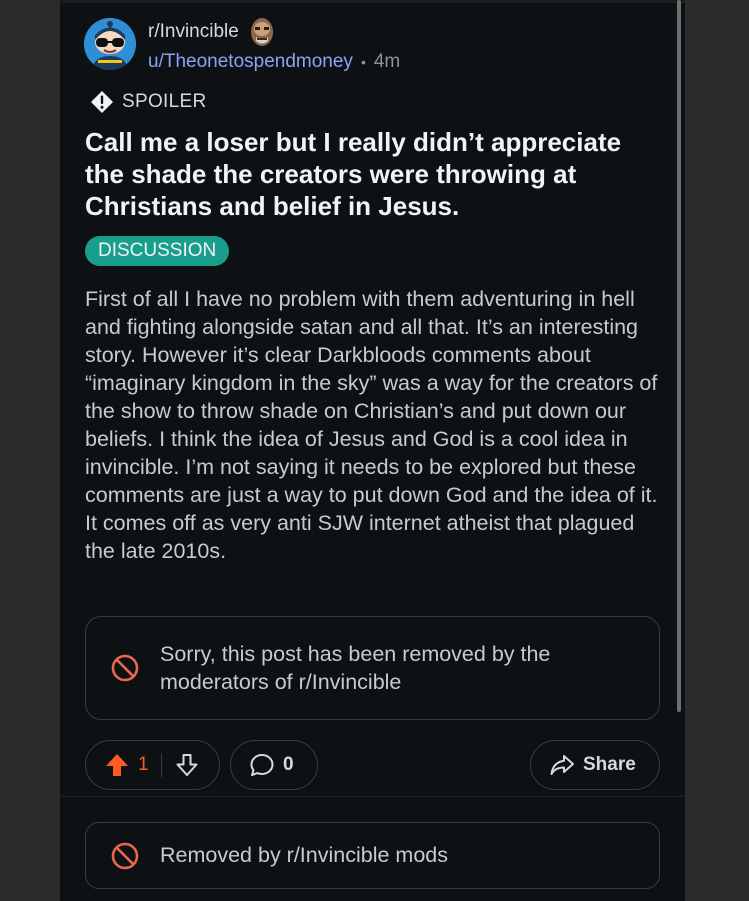 The height and width of the screenshot is (901, 749). What do you see at coordinates (609, 764) in the screenshot?
I see `share-label: Share` at bounding box center [609, 764].